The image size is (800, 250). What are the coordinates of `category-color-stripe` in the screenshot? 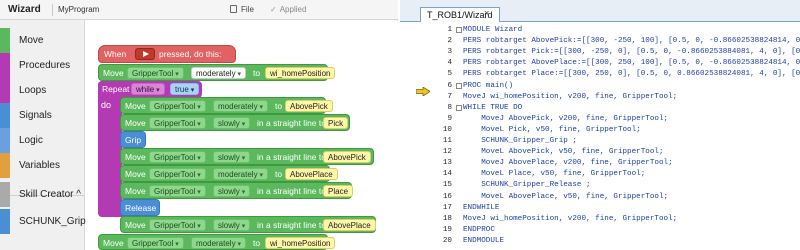 It's located at (5, 221).